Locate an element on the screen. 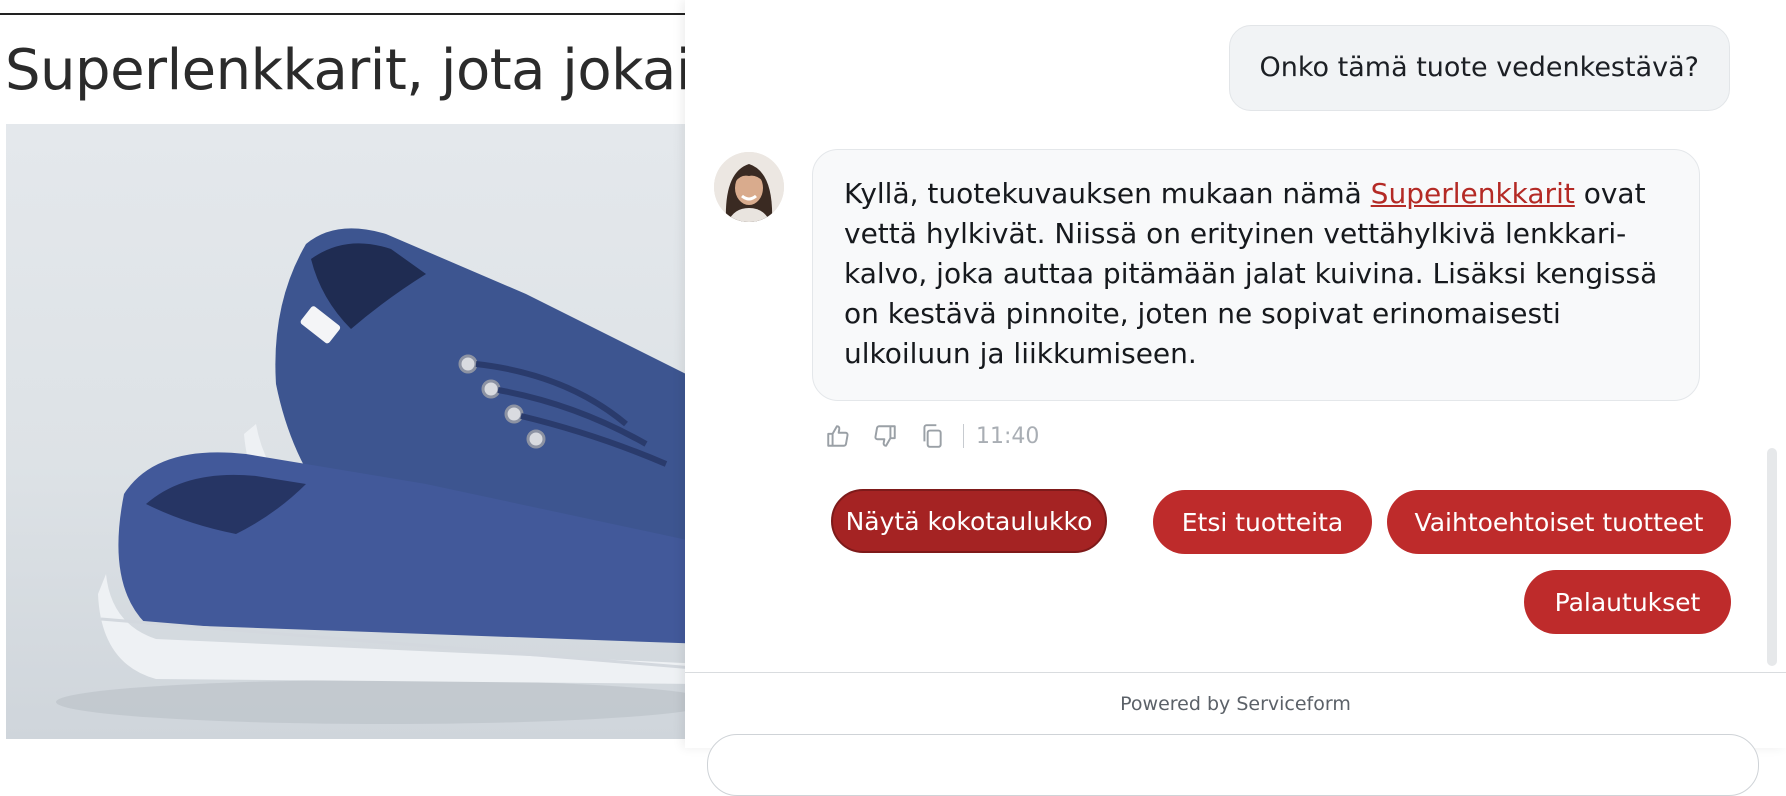  assistant-message-text-start: Kyllä, tuotekuvauksen mukaan nämä is located at coordinates (1107, 193).